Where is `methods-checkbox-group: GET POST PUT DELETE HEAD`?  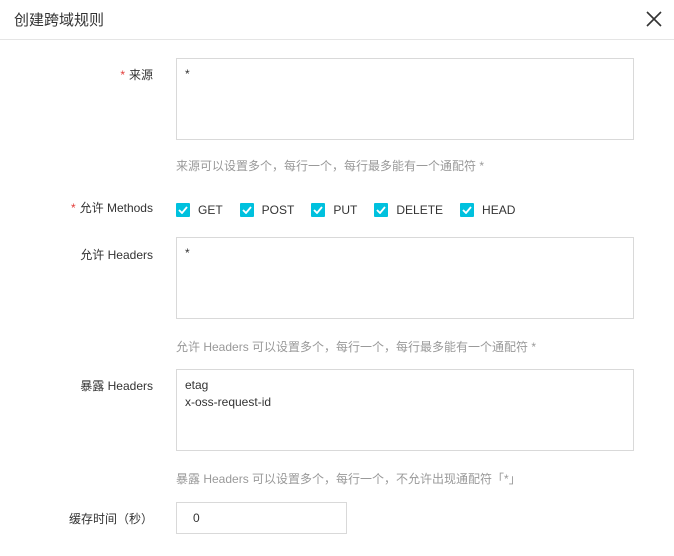 methods-checkbox-group: GET POST PUT DELETE HEAD is located at coordinates (354, 210).